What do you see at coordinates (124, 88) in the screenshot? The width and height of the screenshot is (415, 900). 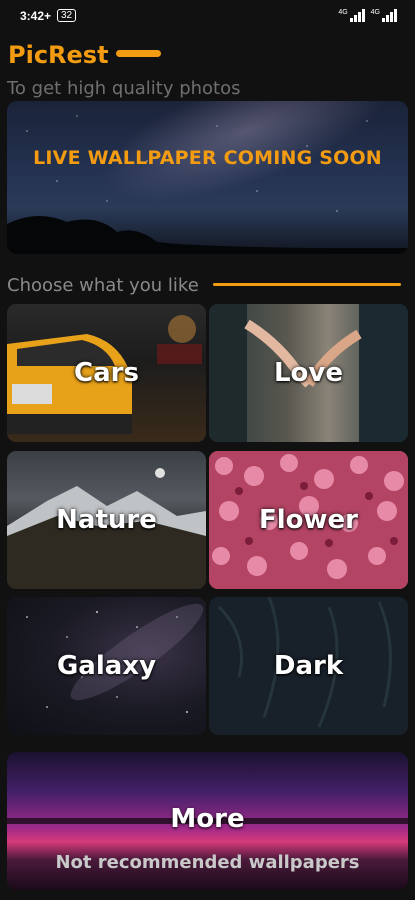 I see `app-subtitle: To get high quality photos` at bounding box center [124, 88].